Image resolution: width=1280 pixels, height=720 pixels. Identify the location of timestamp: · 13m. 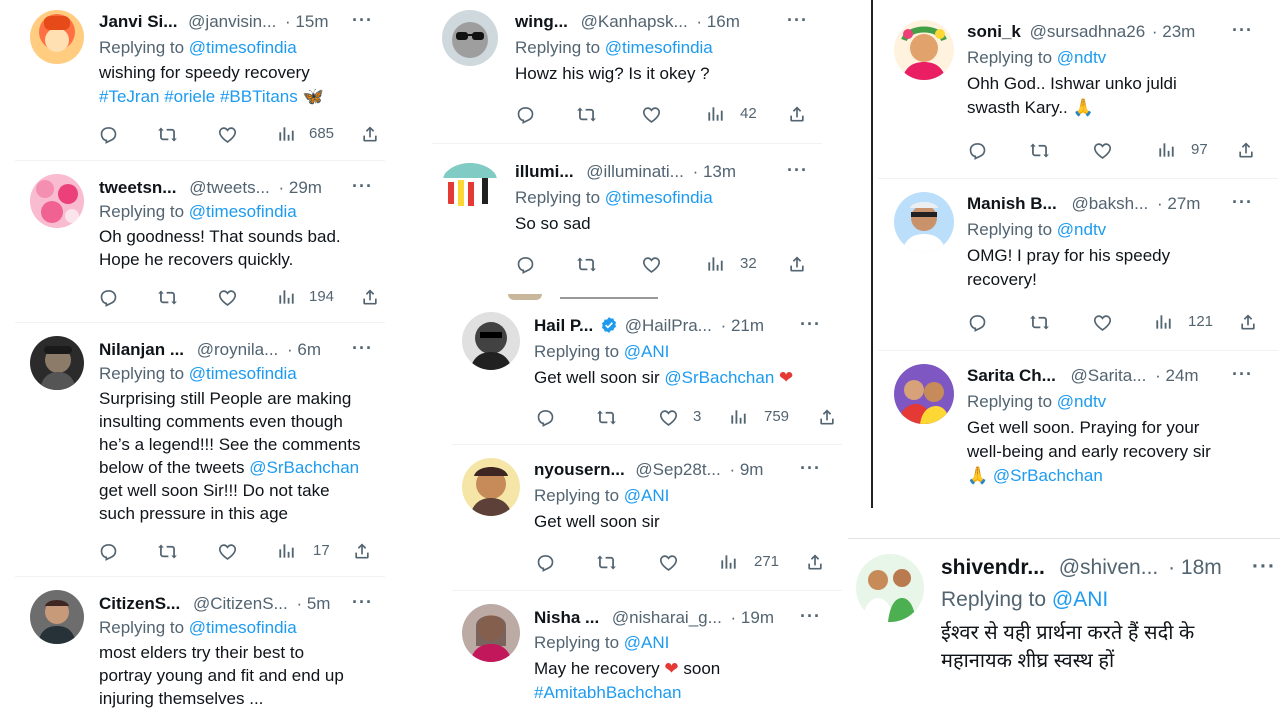
(714, 171).